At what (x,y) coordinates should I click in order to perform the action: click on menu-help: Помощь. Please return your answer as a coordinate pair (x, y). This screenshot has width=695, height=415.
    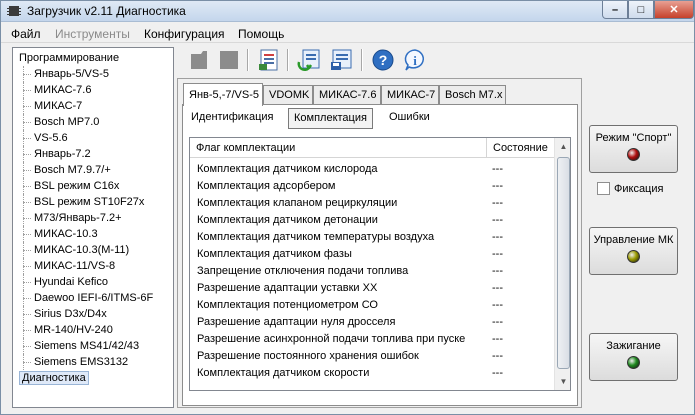
    Looking at the image, I should click on (261, 34).